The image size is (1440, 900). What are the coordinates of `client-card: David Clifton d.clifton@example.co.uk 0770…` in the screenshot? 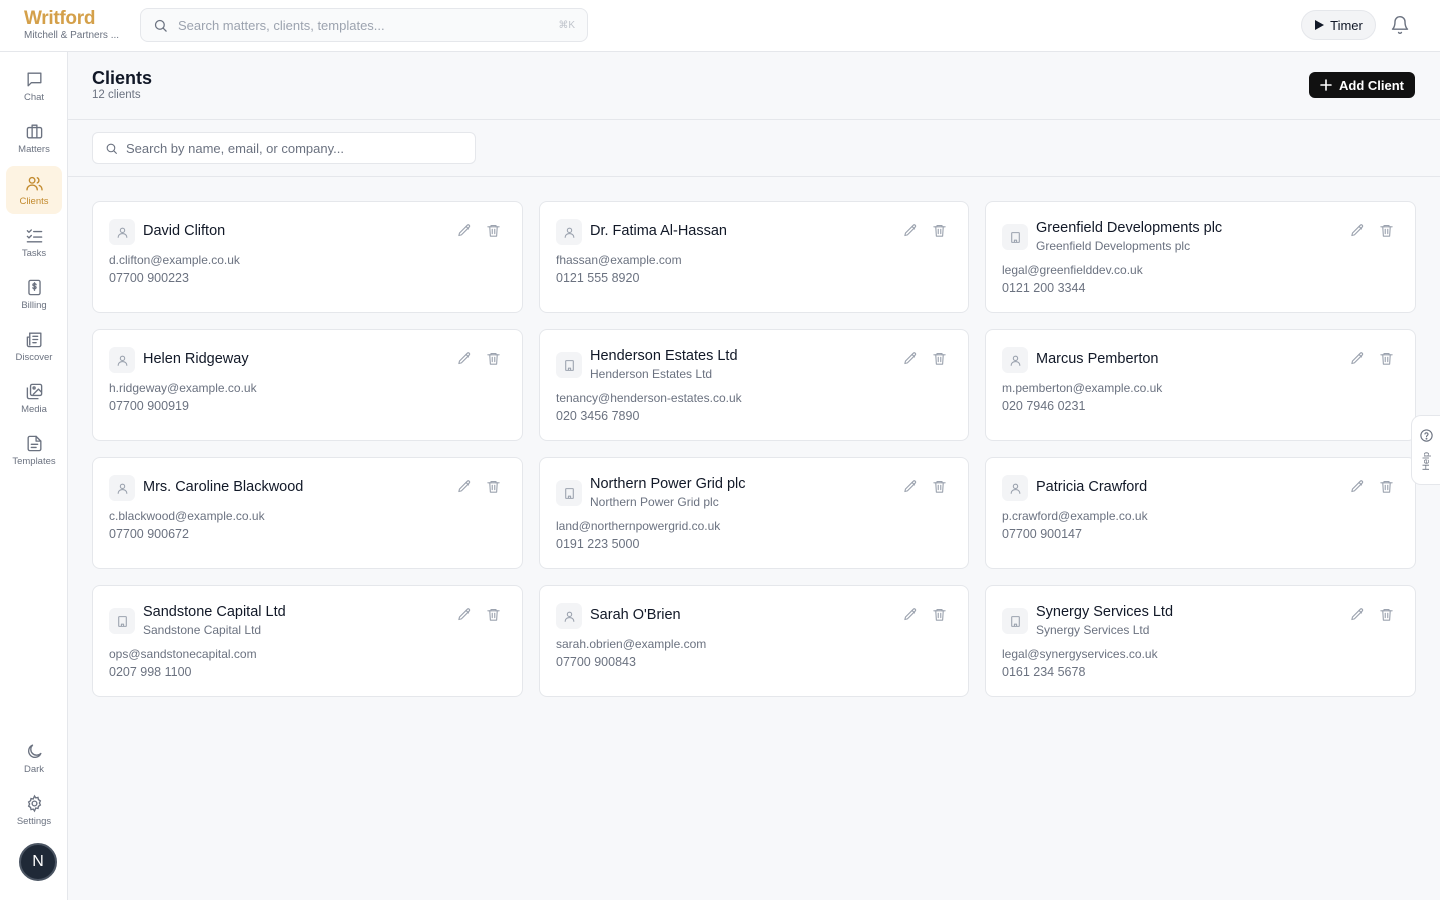 It's located at (307, 257).